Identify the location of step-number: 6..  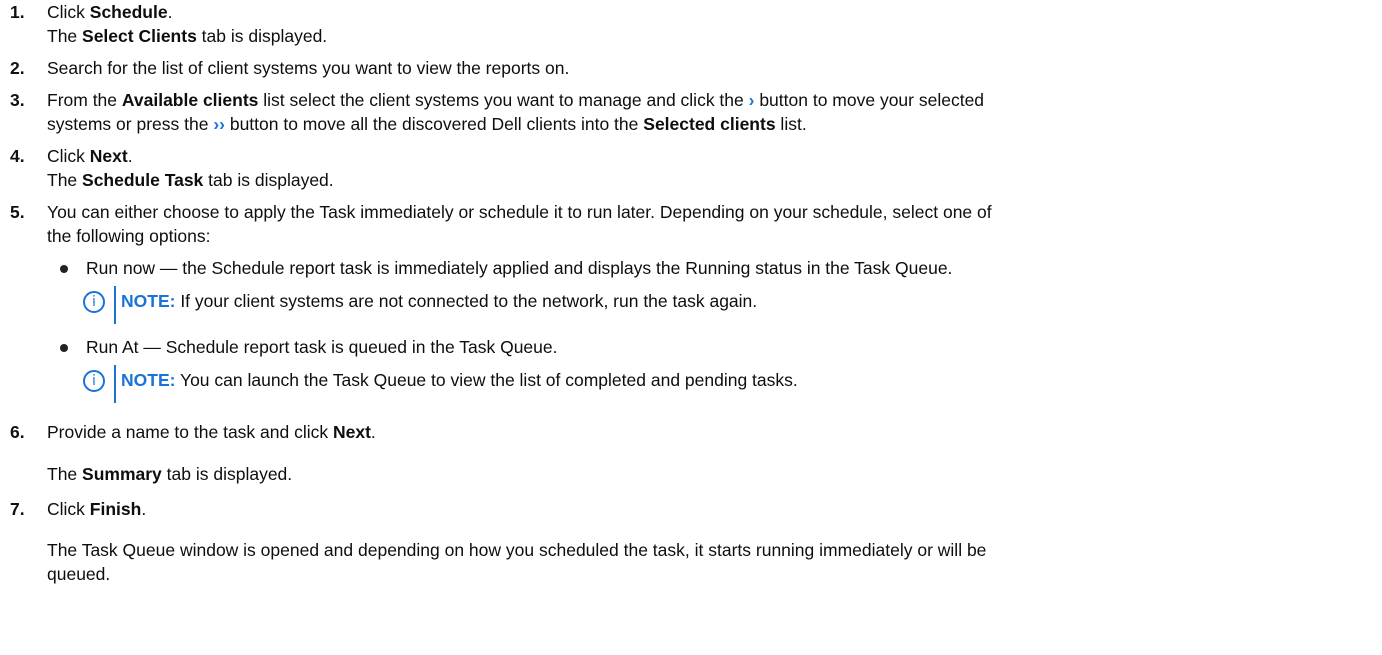
(17, 432).